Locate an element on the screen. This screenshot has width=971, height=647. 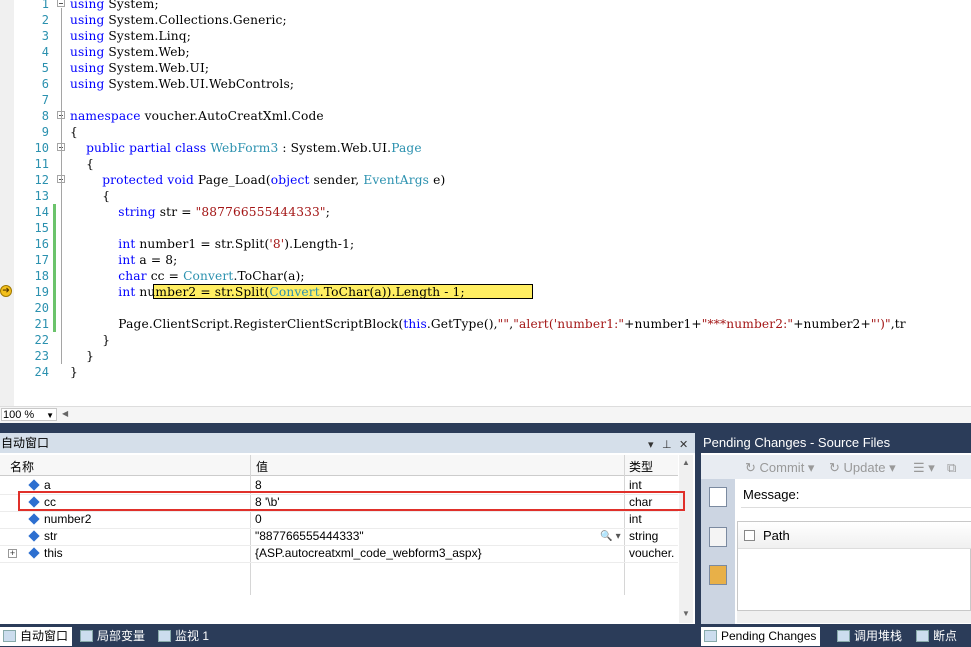
autos-title: 自动窗口 is located at coordinates (25, 443).